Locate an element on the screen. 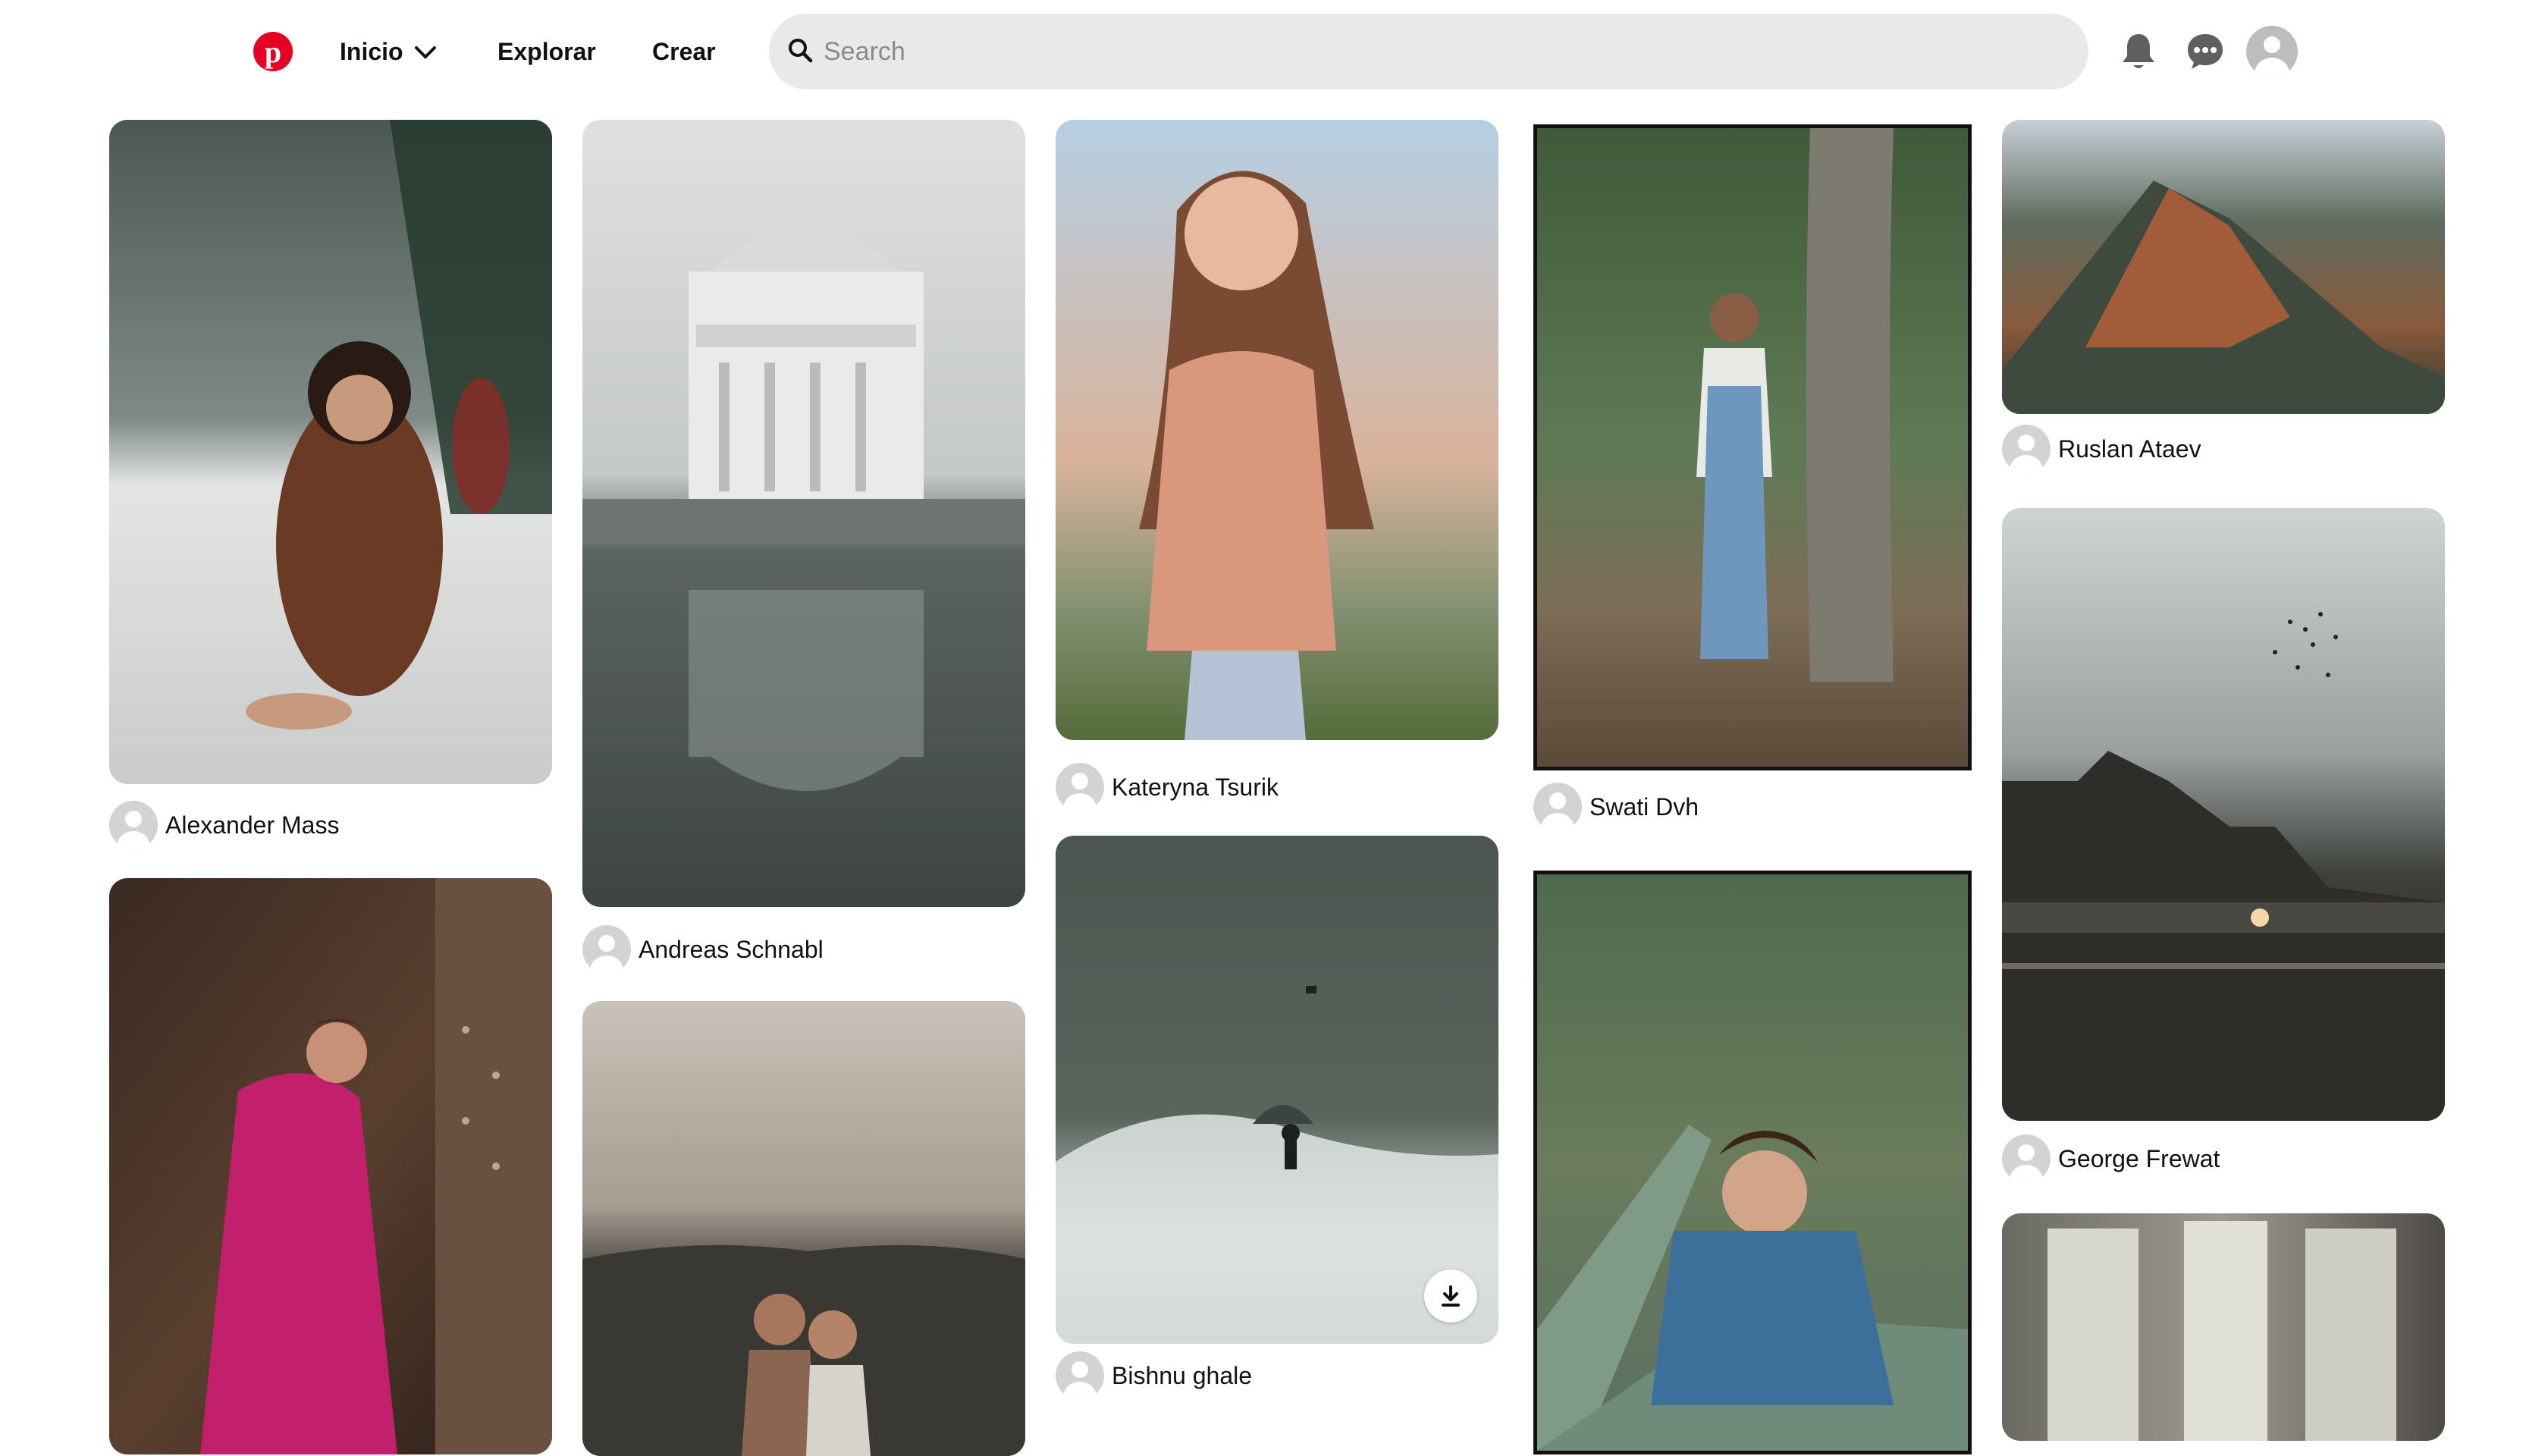 The width and height of the screenshot is (2548, 1456). svg-text: p is located at coordinates (273, 52).